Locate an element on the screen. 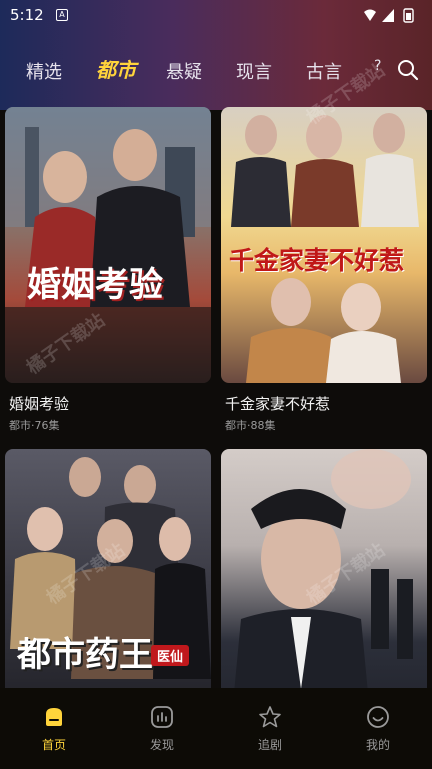 The image size is (432, 769). status-bar: 5:12 A is located at coordinates (216, 16).